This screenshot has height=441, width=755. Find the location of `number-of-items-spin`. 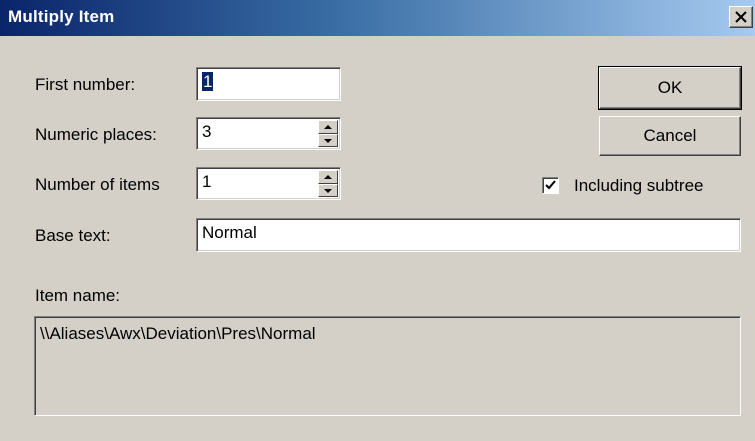

number-of-items-spin is located at coordinates (328, 183).